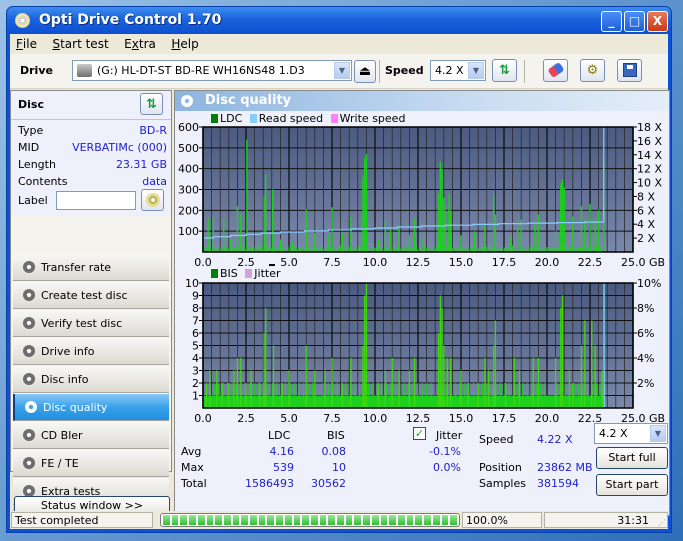 The height and width of the screenshot is (541, 683). Describe the element at coordinates (176, 44) in the screenshot. I see `menu-accel: H` at that location.